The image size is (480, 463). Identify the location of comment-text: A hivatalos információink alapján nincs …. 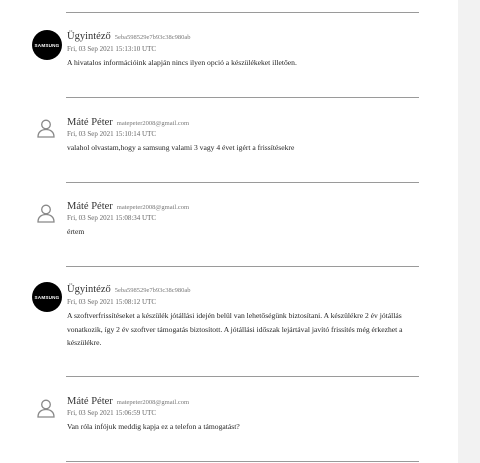
(182, 62).